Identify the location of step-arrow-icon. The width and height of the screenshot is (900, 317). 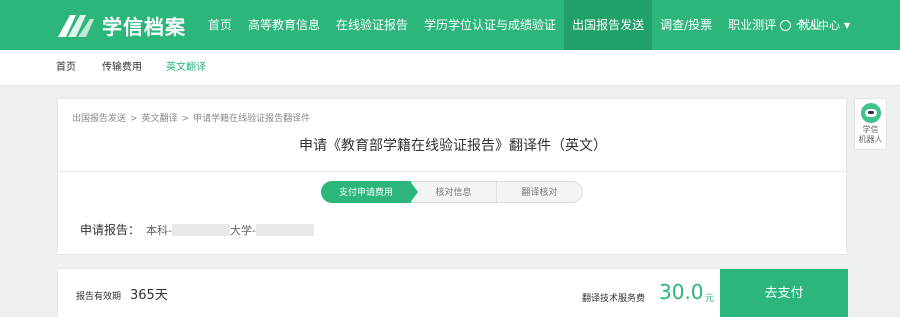
(414, 192).